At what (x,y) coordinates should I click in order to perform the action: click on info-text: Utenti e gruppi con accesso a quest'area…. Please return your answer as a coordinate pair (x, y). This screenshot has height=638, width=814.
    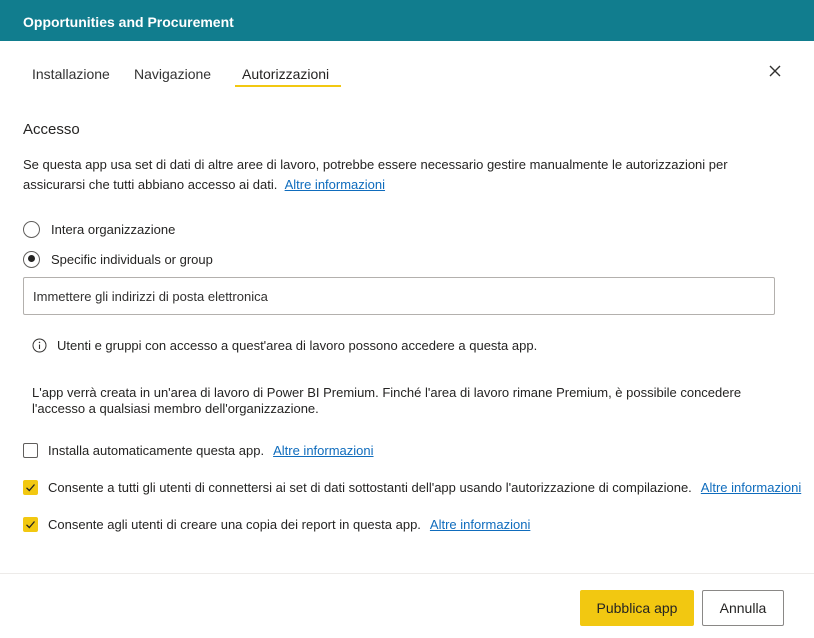
    Looking at the image, I should click on (297, 345).